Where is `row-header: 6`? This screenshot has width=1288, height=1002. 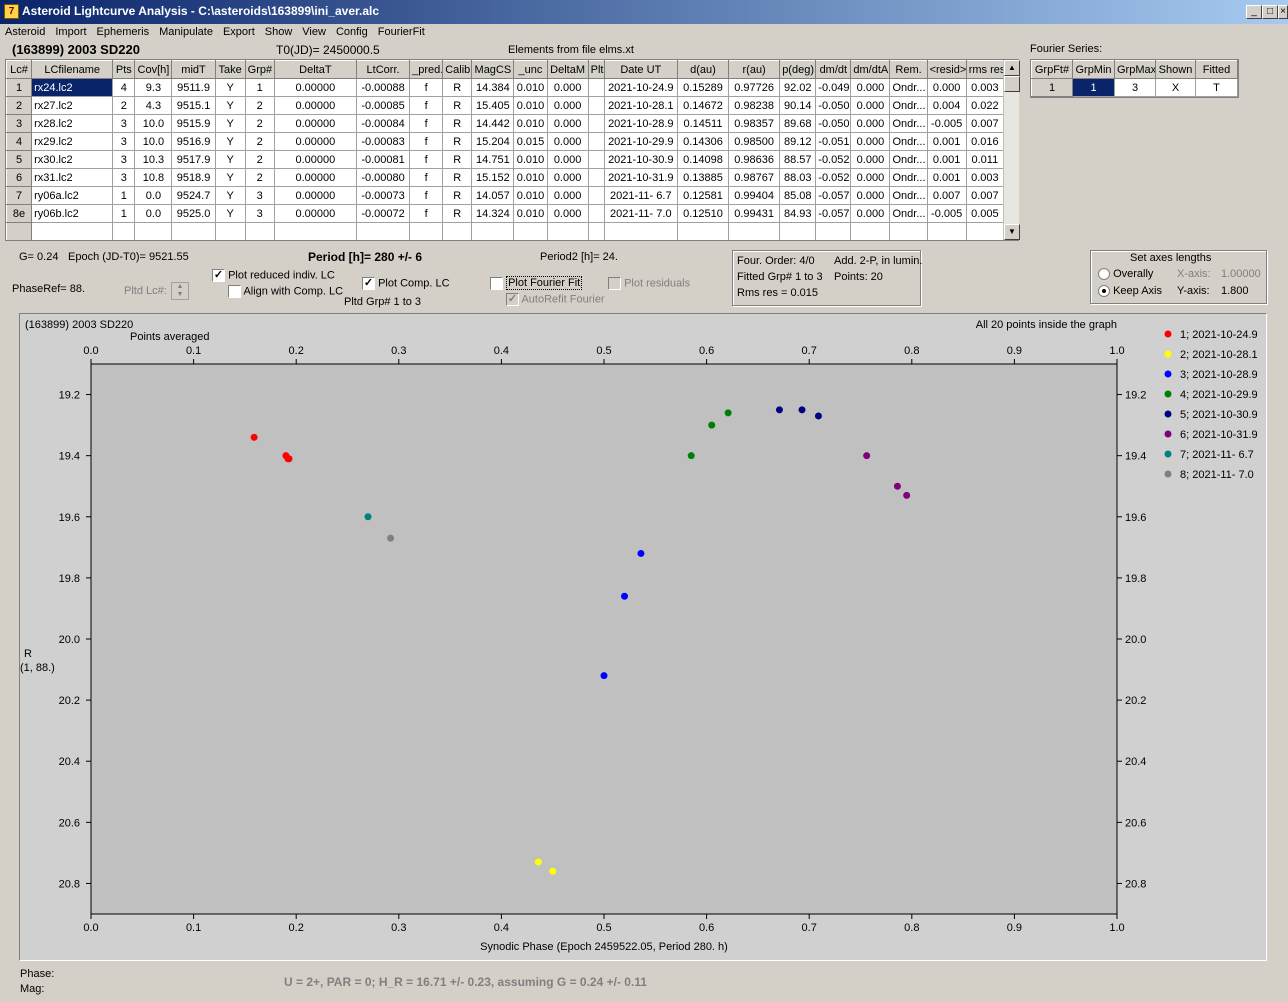
row-header: 6 is located at coordinates (19, 177).